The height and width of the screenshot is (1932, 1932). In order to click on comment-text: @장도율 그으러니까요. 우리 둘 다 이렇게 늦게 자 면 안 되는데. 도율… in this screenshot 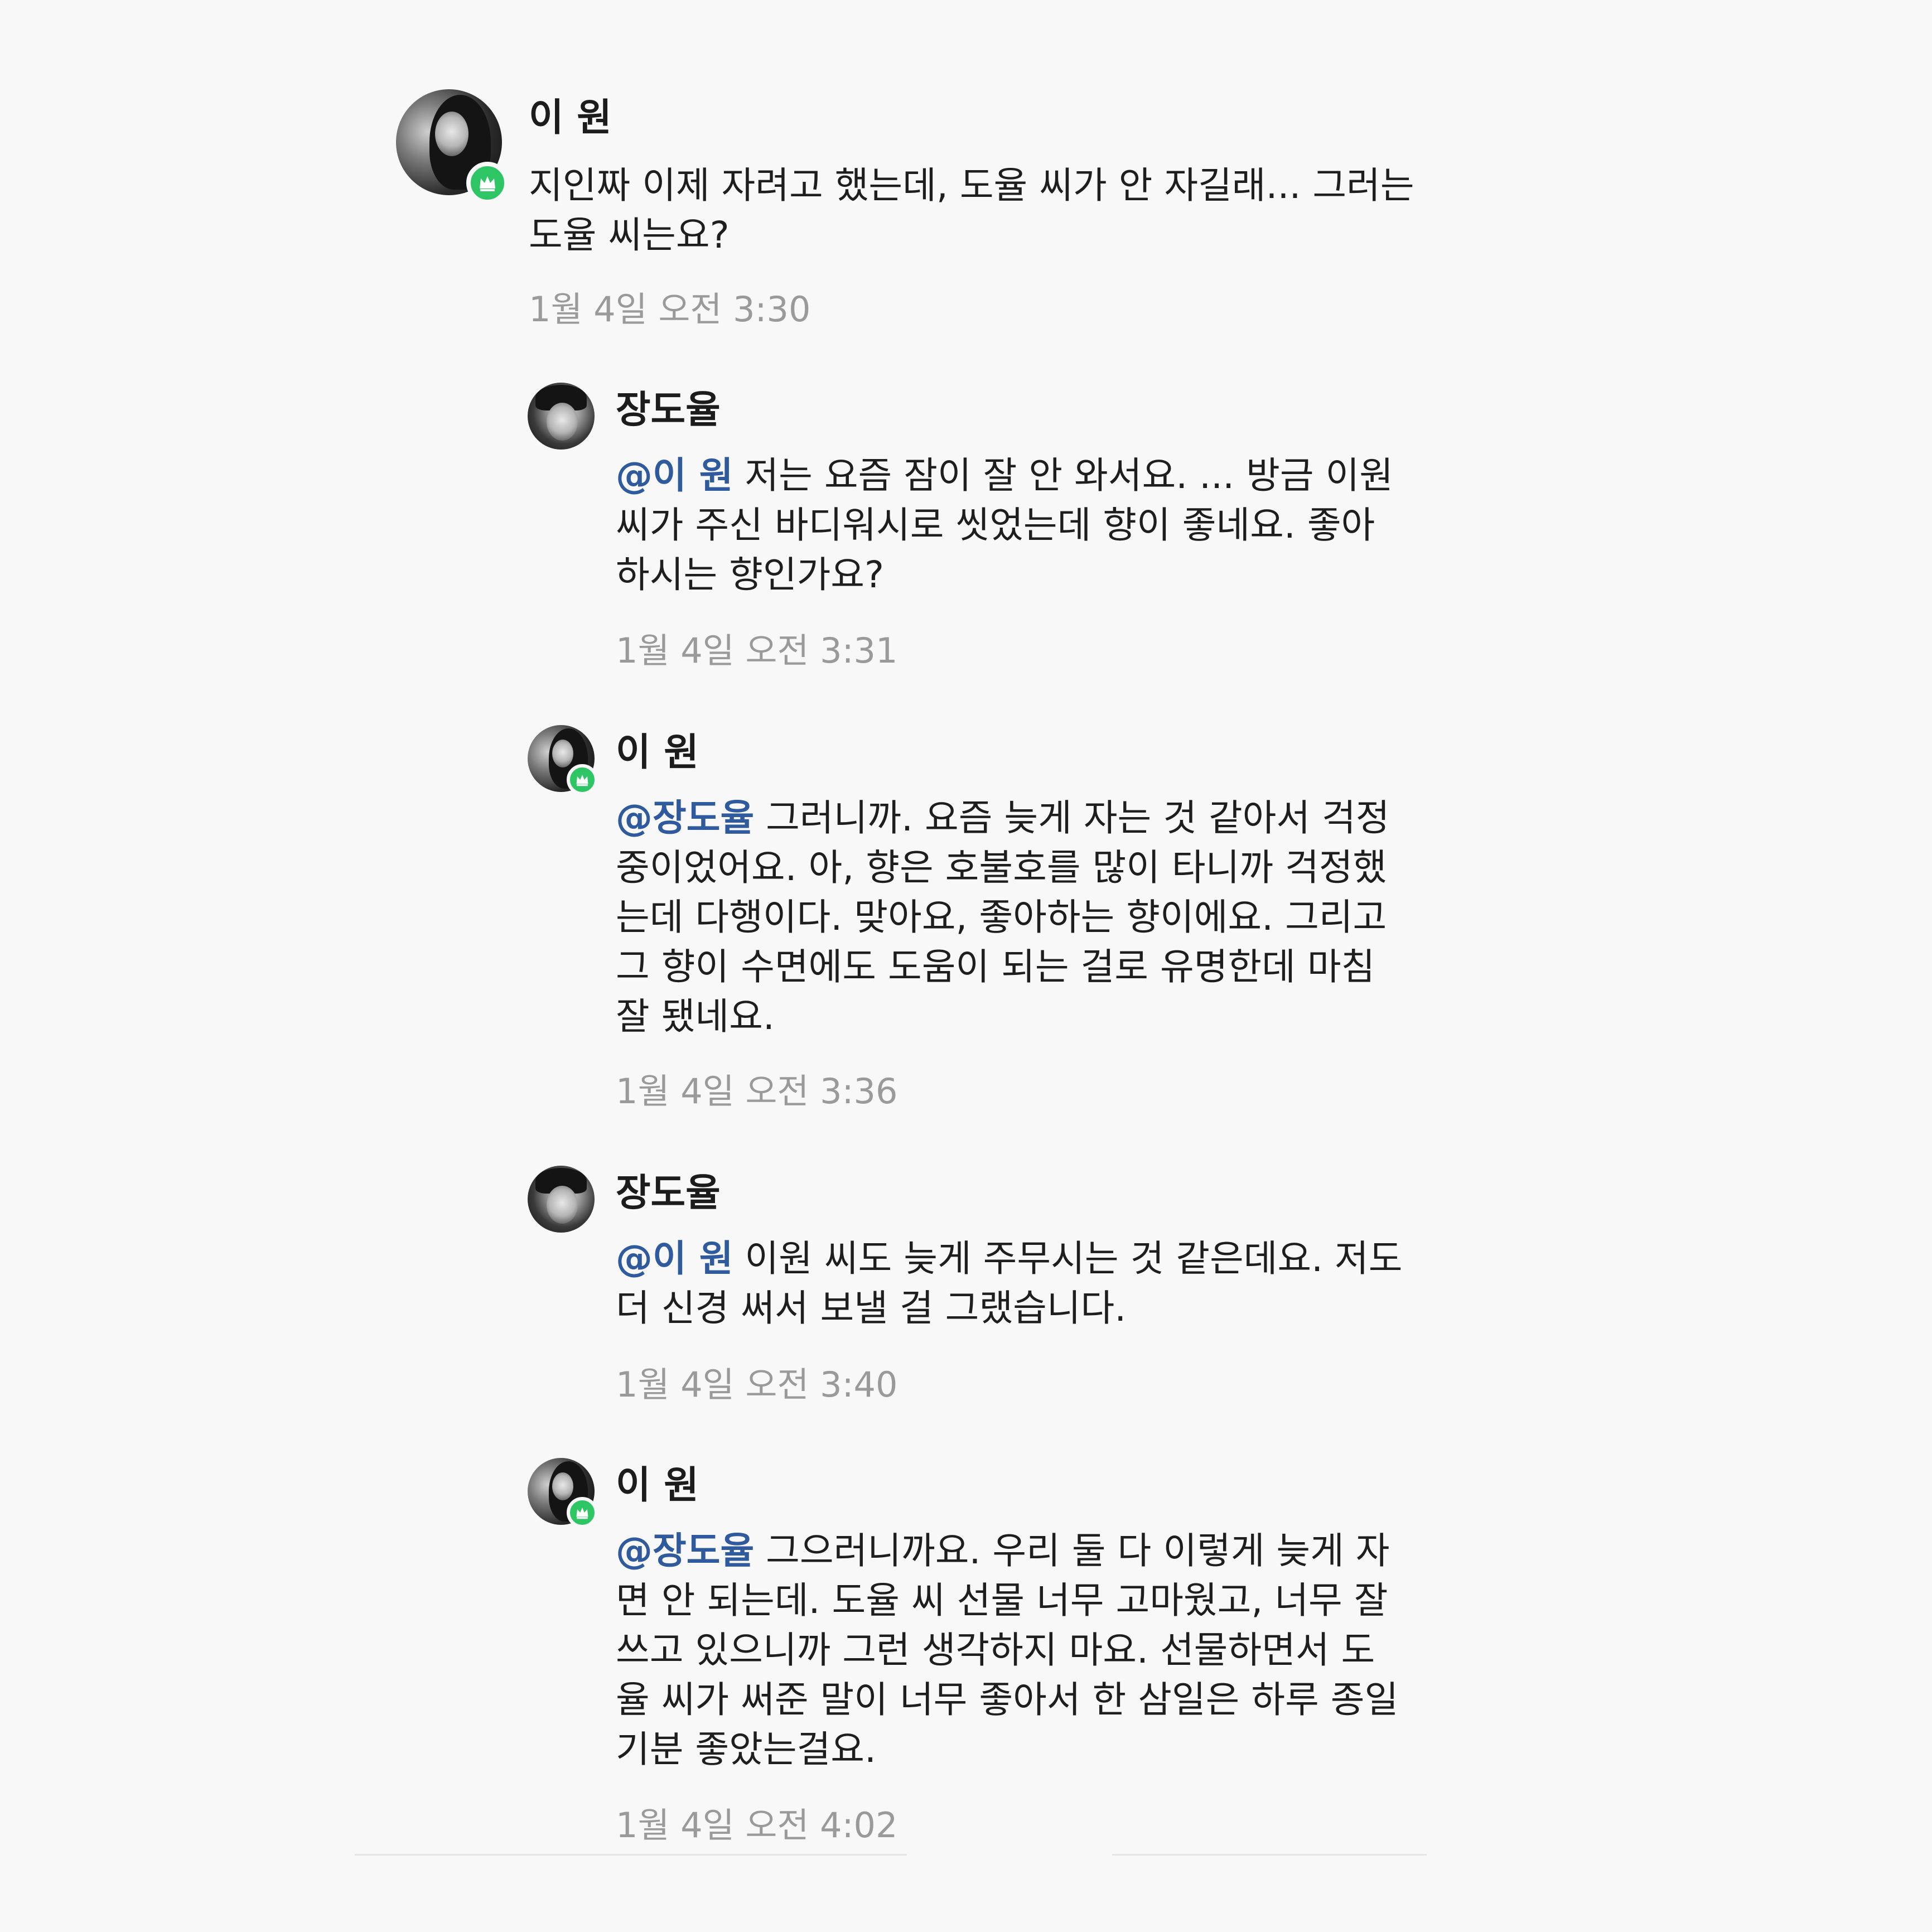, I will do `click(1145, 1650)`.